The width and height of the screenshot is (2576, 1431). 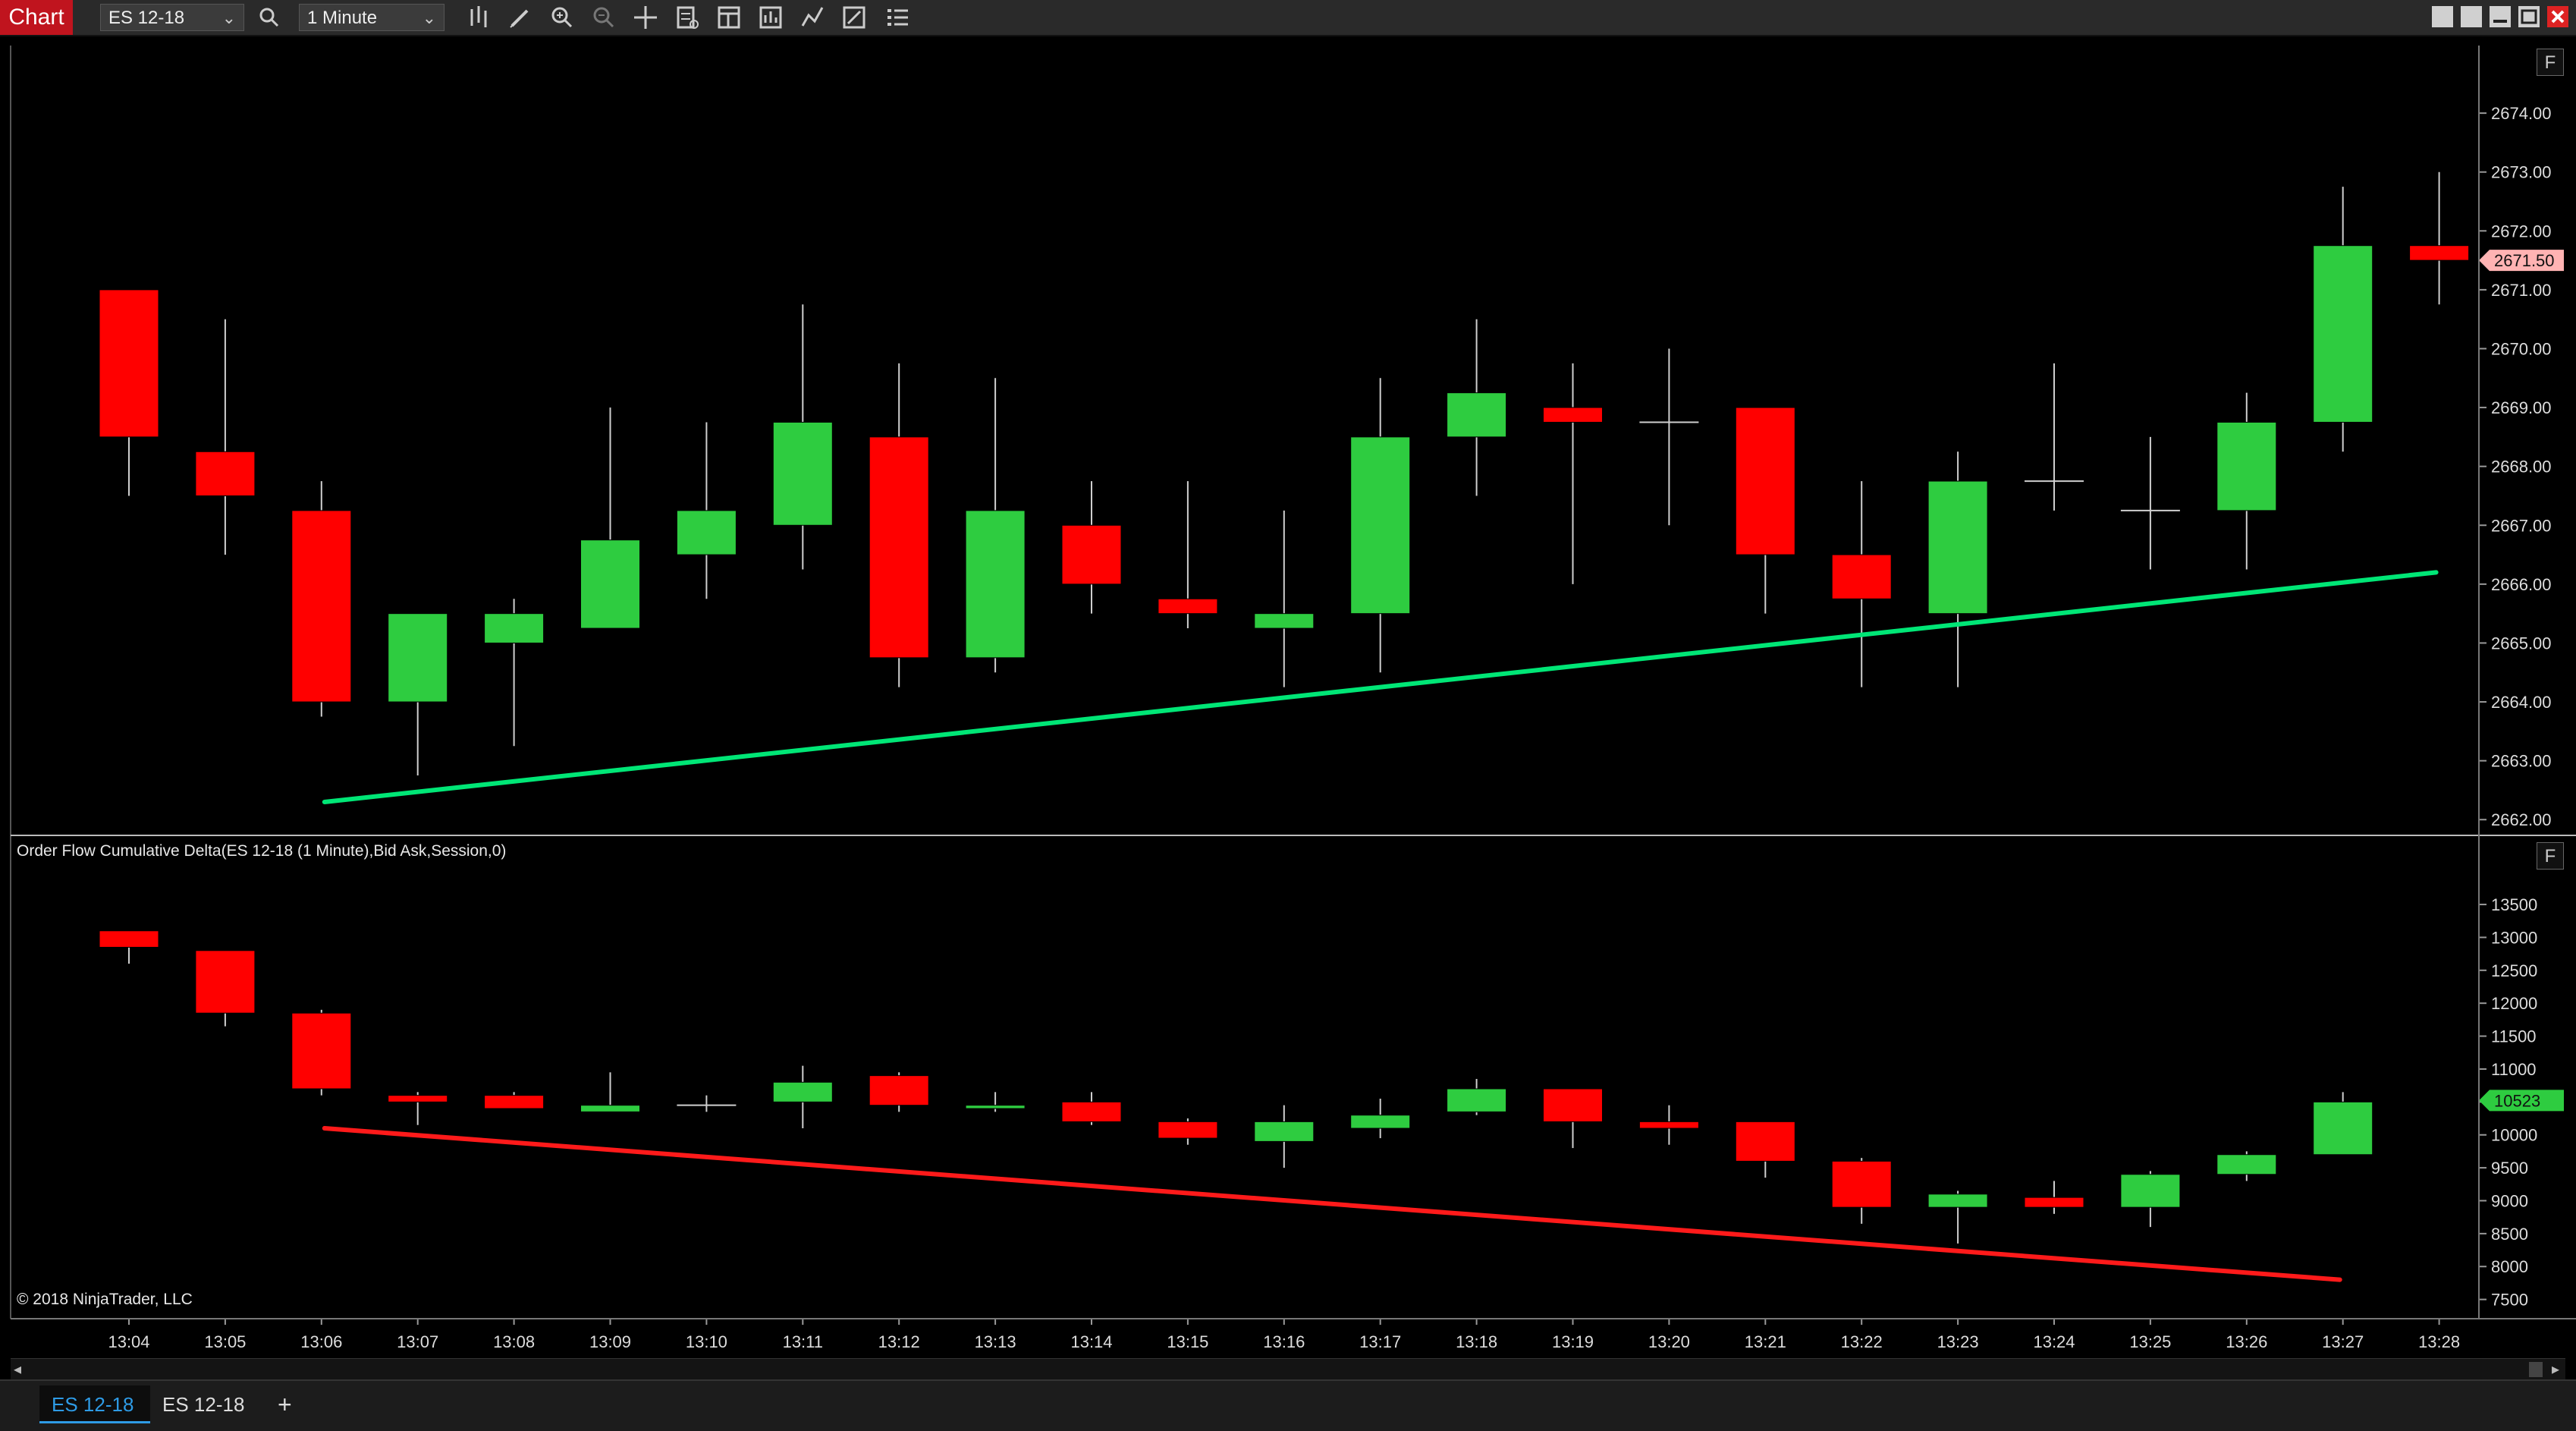 I want to click on time-tick-label: 13:09, so click(x=610, y=1341).